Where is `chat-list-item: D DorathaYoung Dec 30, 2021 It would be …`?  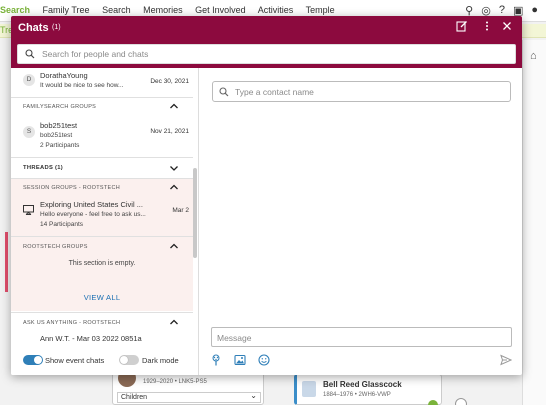 chat-list-item: D DorathaYoung Dec 30, 2021 It would be … is located at coordinates (102, 82).